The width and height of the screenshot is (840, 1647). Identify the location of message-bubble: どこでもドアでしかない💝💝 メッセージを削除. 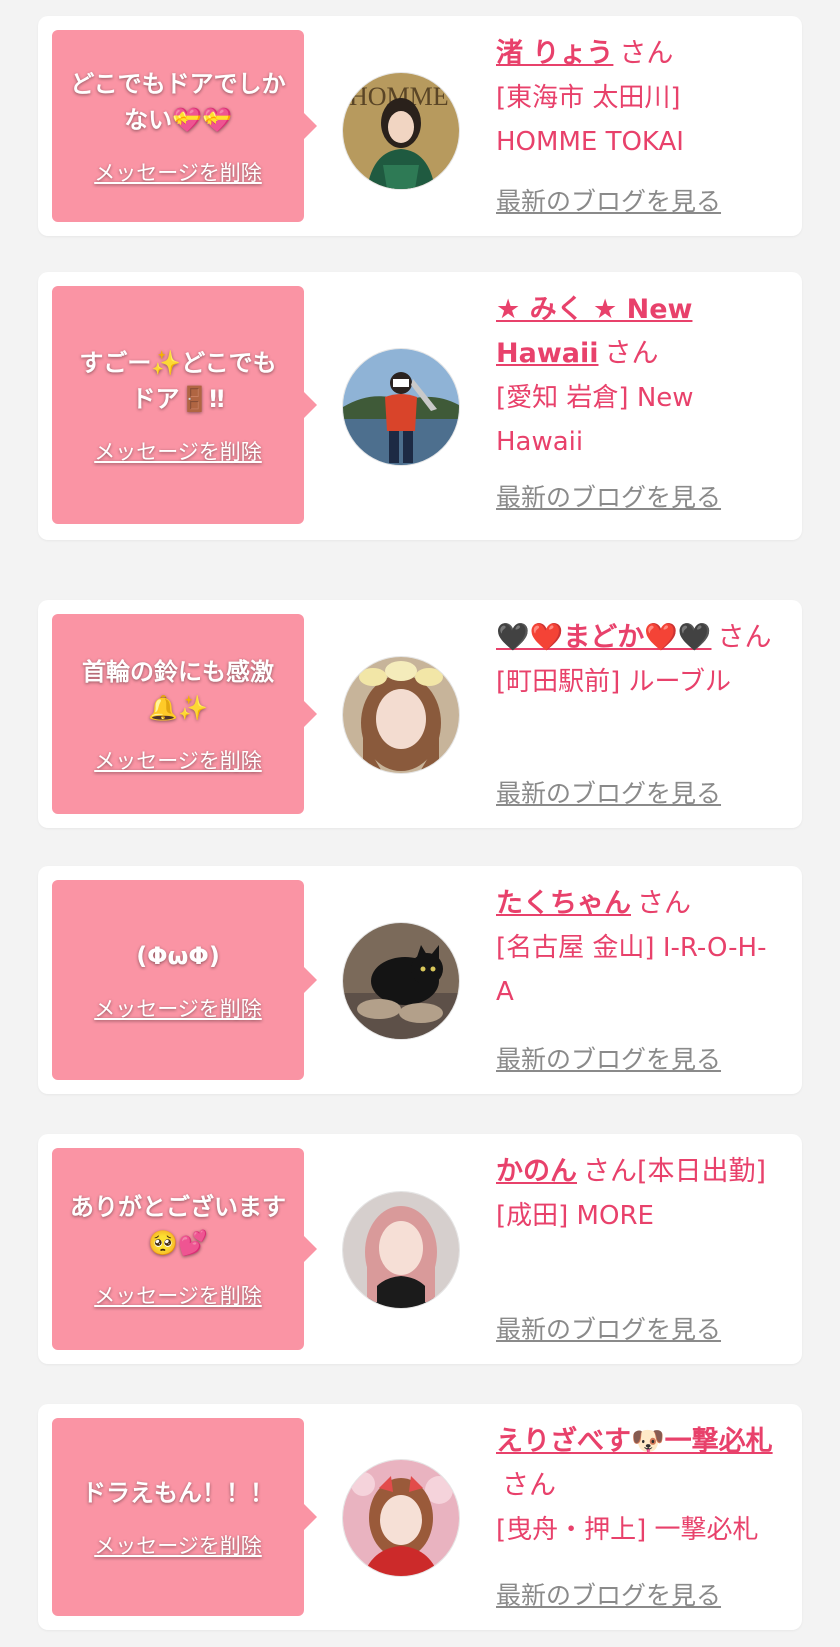
(184, 126).